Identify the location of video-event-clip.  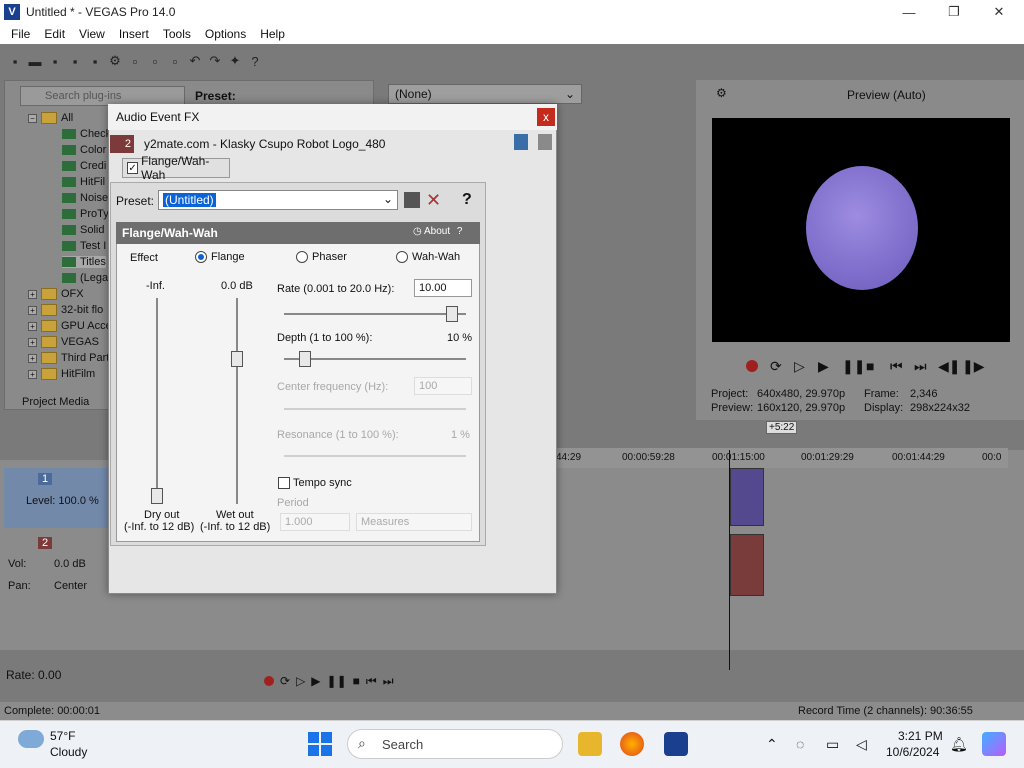
(747, 497).